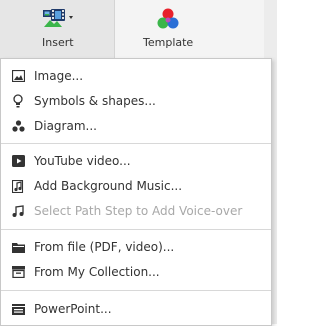 The image size is (320, 326). I want to click on diagram-icon, so click(18, 126).